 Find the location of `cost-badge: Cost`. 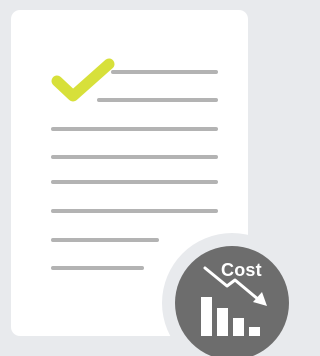

cost-badge: Cost is located at coordinates (232, 301).